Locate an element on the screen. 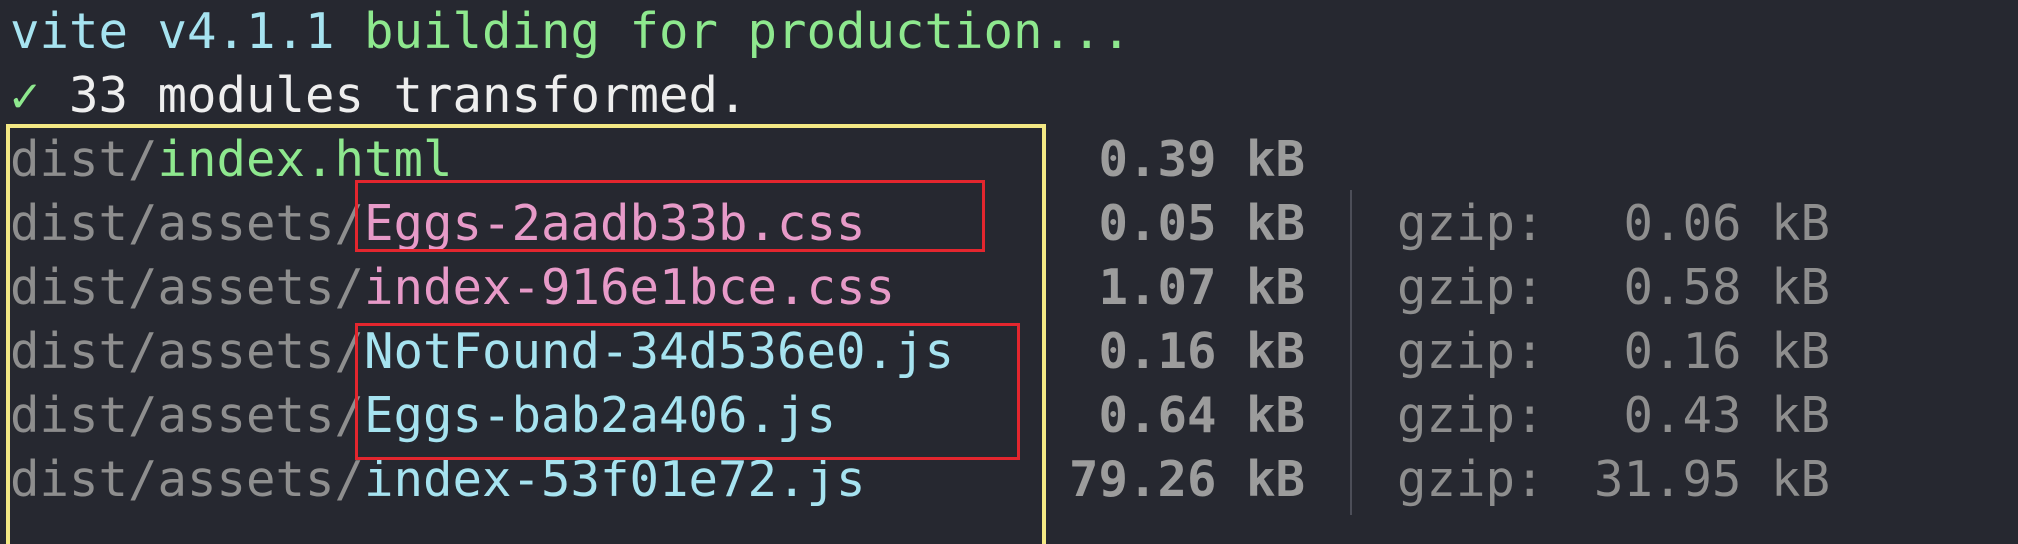 Image resolution: width=2018 pixels, height=544 pixels. vite-version: vite v4.1.1 is located at coordinates (172, 31).